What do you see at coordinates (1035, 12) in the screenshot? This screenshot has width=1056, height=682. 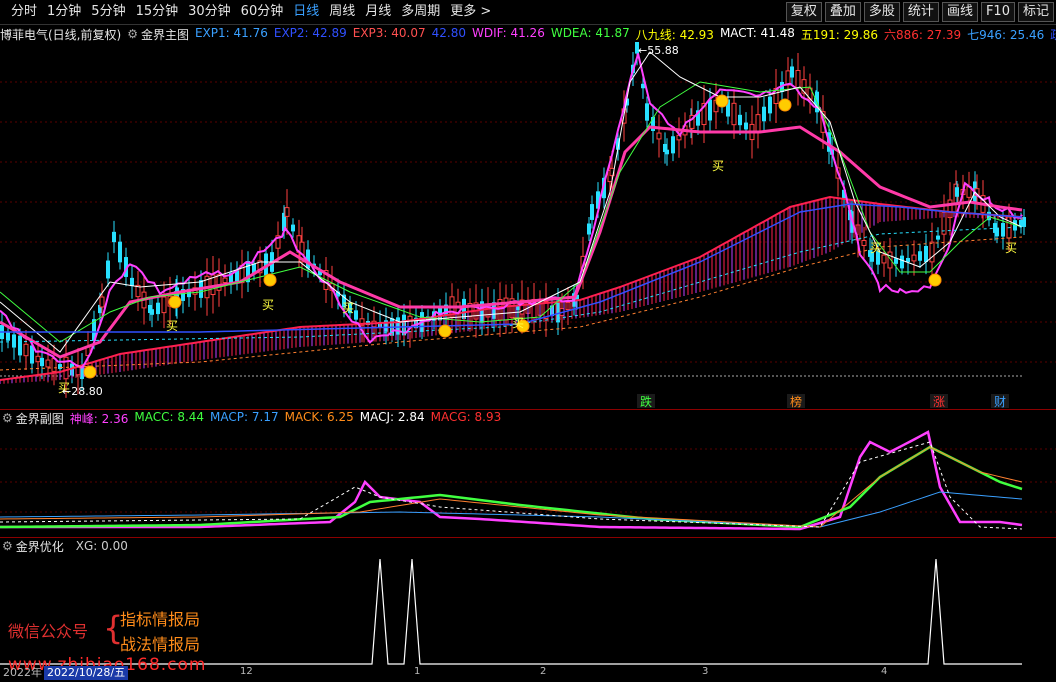 I see `toolbar-button: 标记` at bounding box center [1035, 12].